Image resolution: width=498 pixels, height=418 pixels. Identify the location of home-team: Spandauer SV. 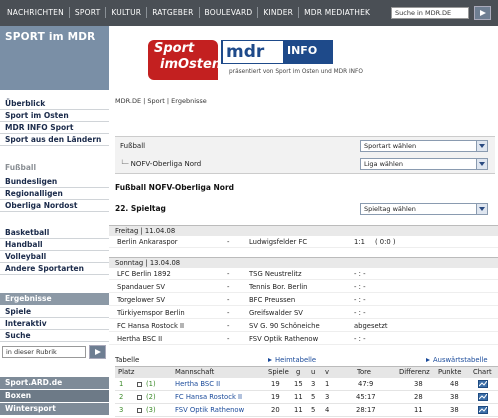
(141, 287).